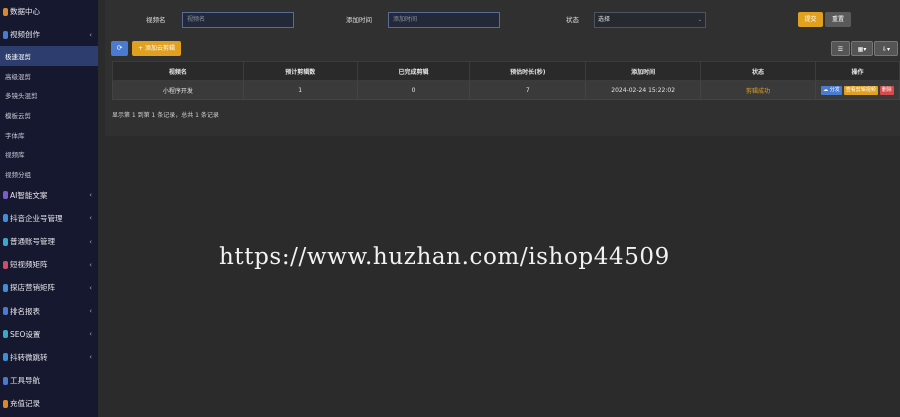 The width and height of the screenshot is (900, 417). I want to click on report-icon, so click(5, 311).